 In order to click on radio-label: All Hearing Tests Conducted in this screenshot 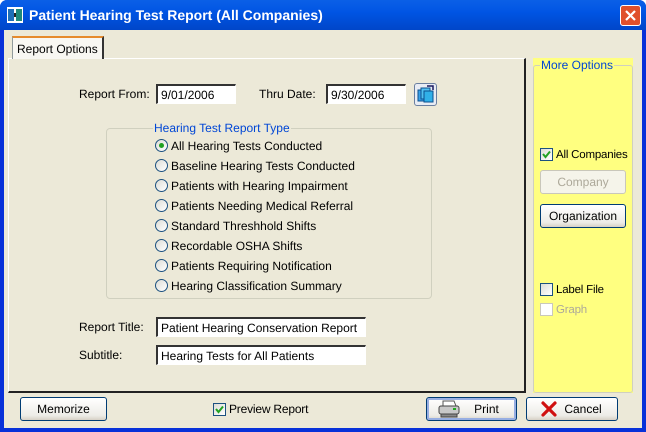, I will do `click(246, 145)`.